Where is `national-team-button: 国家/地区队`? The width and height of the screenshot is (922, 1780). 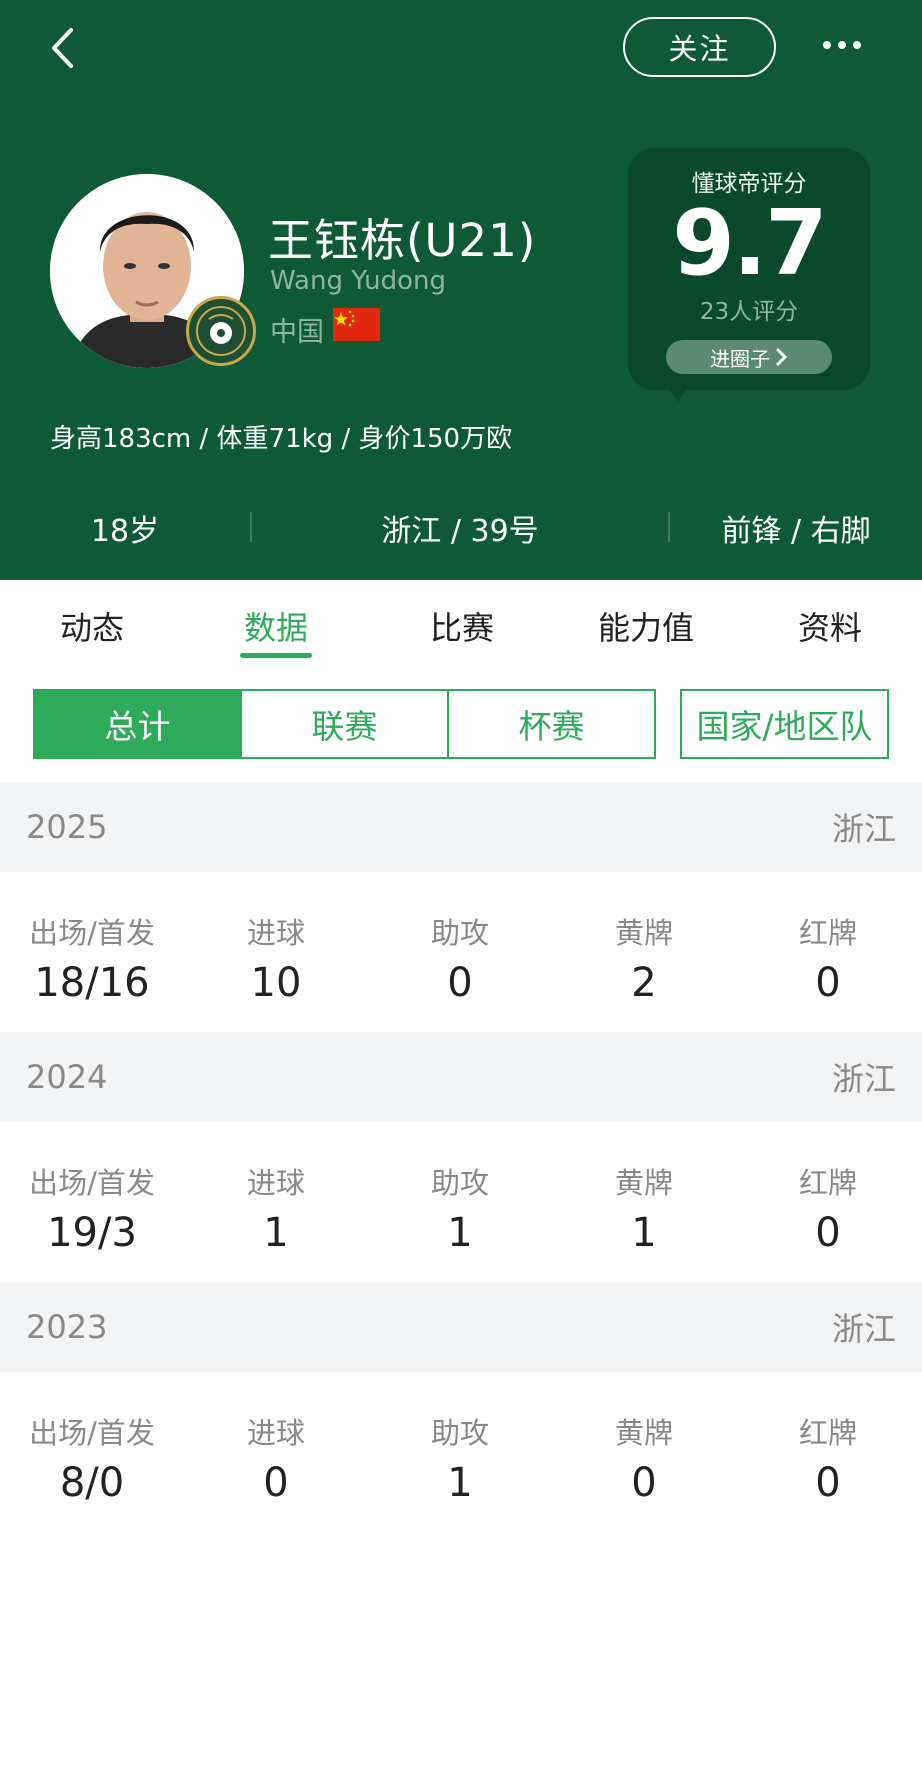 national-team-button: 国家/地区队 is located at coordinates (784, 724).